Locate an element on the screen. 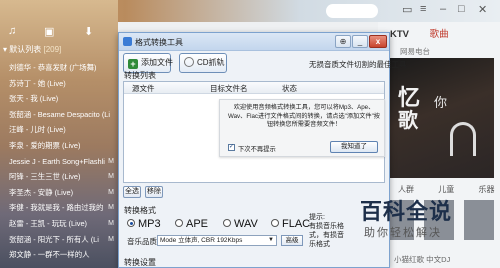  song-item: 汪峰 - 儿时 (Live) is located at coordinates (59, 130).